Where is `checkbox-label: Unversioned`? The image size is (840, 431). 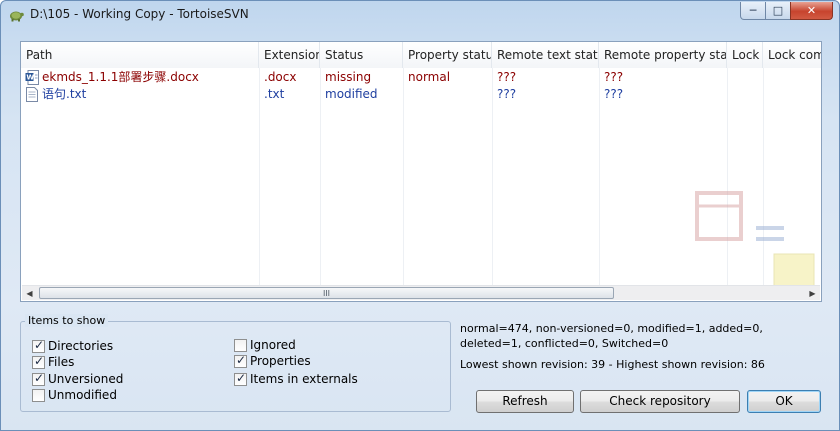 checkbox-label: Unversioned is located at coordinates (86, 379).